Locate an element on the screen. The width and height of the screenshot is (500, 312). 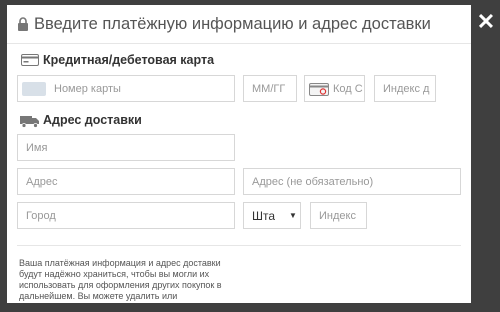
postal-placeholder: Индекс is located at coordinates (337, 216).